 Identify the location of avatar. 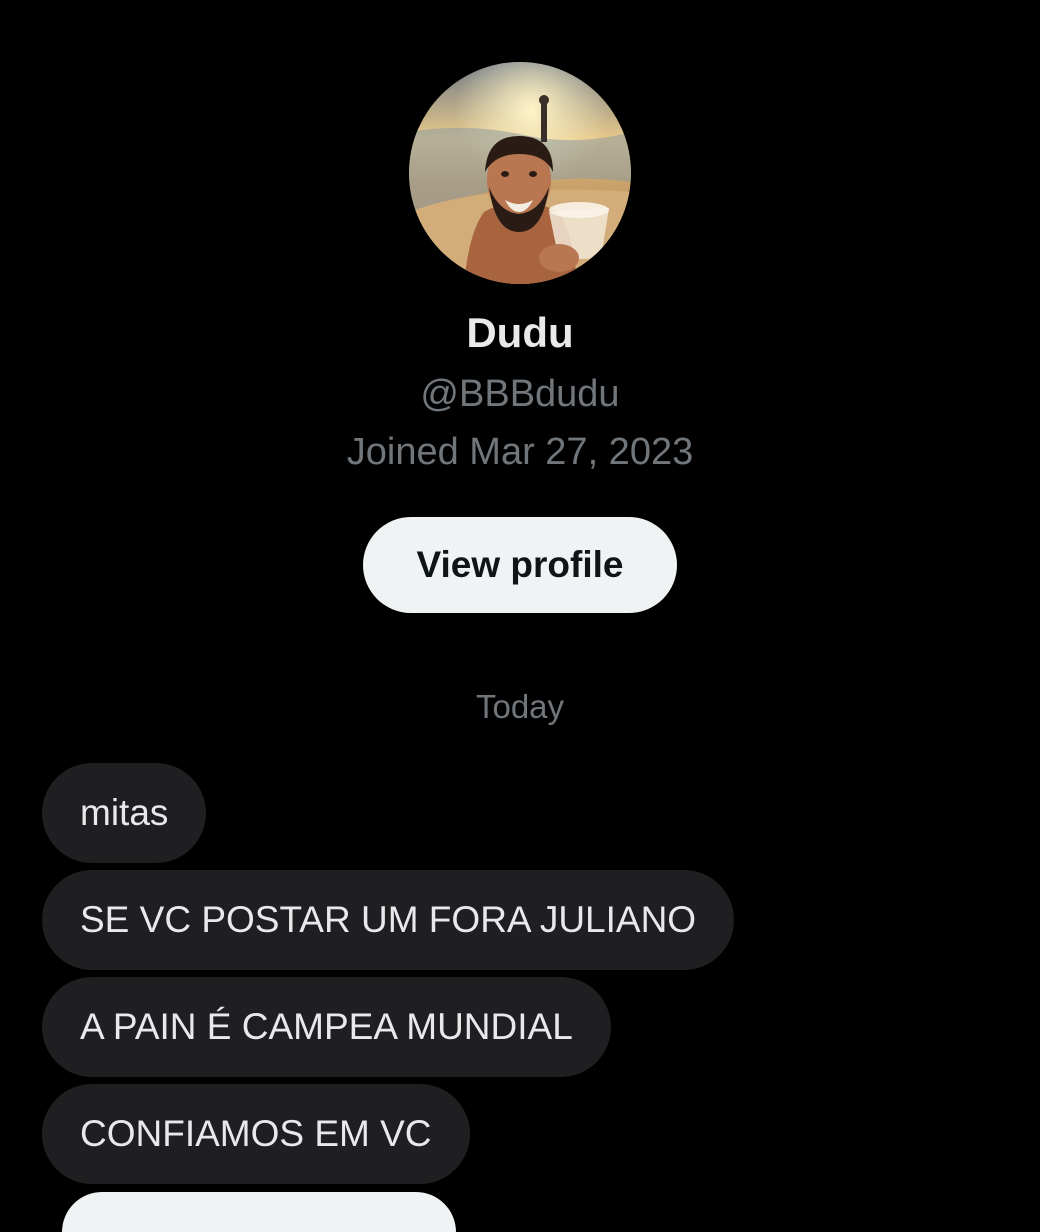
(520, 173).